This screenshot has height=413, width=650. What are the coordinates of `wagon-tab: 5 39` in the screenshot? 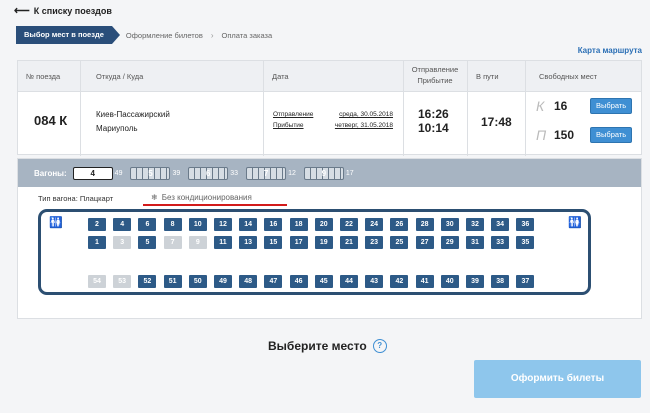 It's located at (155, 173).